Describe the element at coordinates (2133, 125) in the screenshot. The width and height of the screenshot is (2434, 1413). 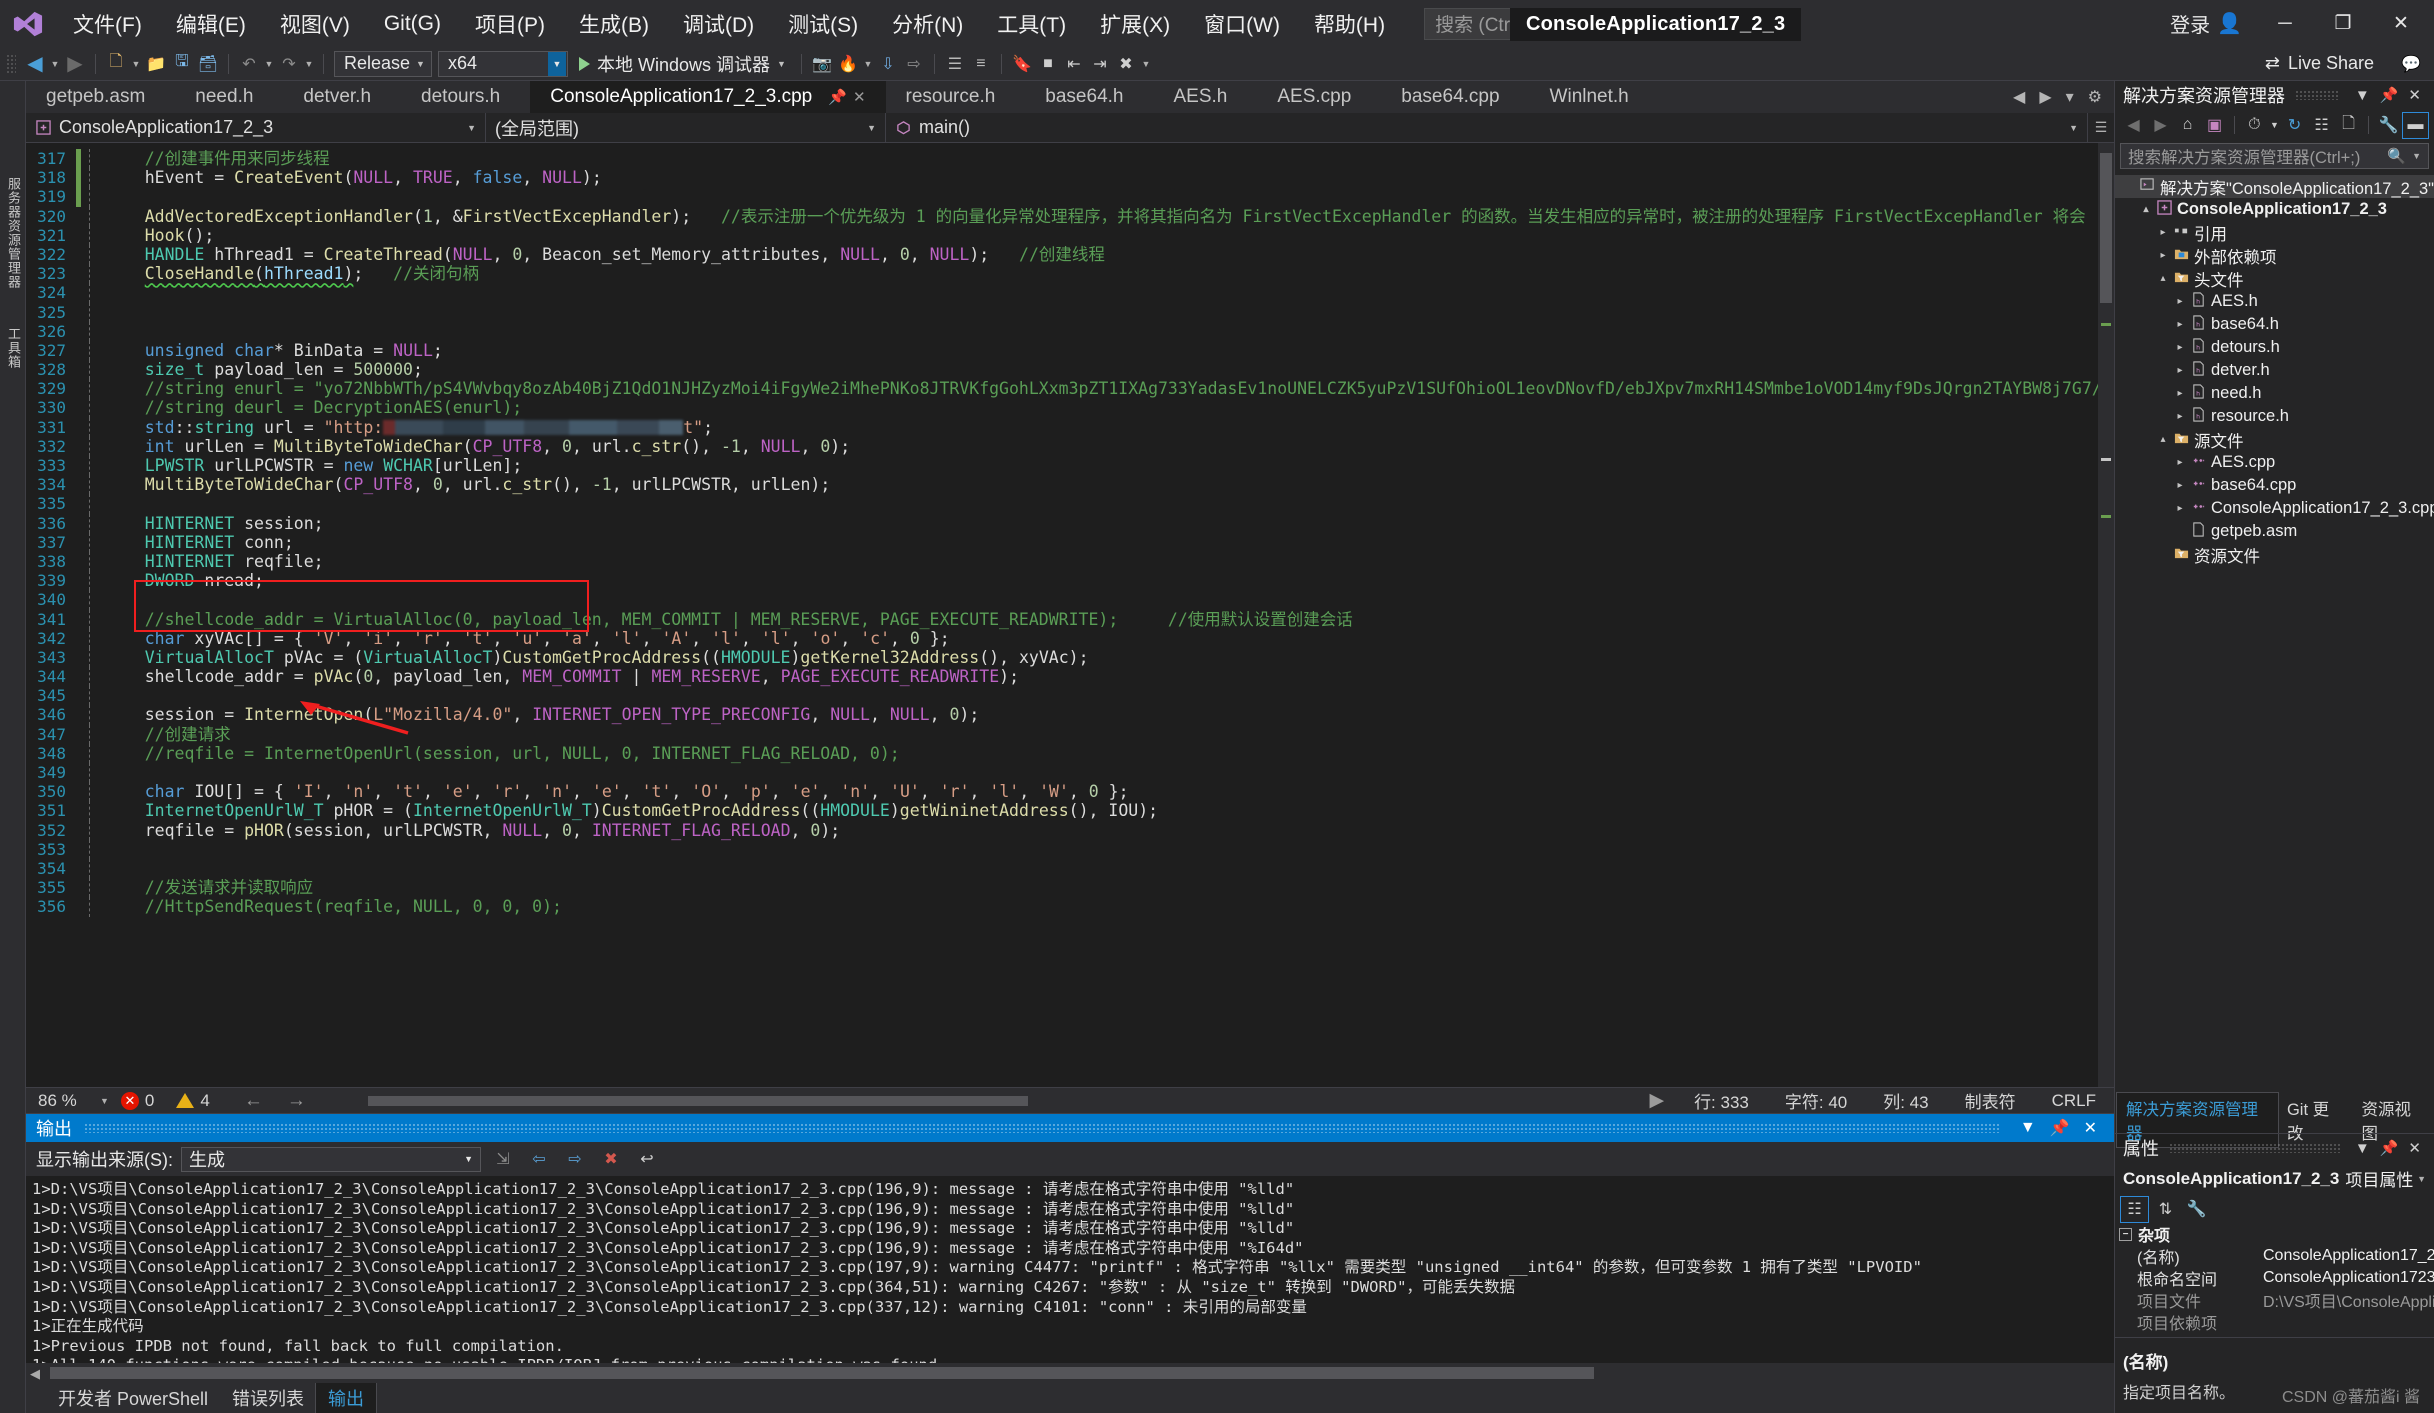
I see `back-arrow-icon: ◀` at that location.